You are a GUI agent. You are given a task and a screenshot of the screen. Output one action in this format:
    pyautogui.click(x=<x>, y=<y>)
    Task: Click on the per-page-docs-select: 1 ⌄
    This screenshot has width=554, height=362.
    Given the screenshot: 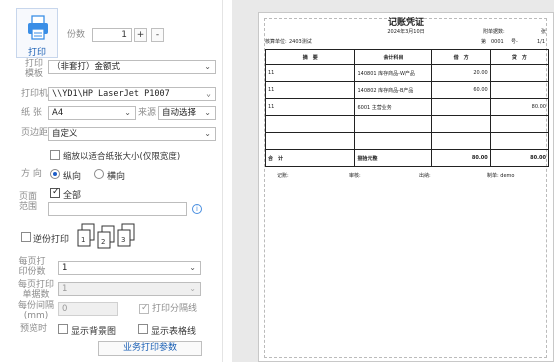 What is the action you would take?
    pyautogui.click(x=129, y=289)
    